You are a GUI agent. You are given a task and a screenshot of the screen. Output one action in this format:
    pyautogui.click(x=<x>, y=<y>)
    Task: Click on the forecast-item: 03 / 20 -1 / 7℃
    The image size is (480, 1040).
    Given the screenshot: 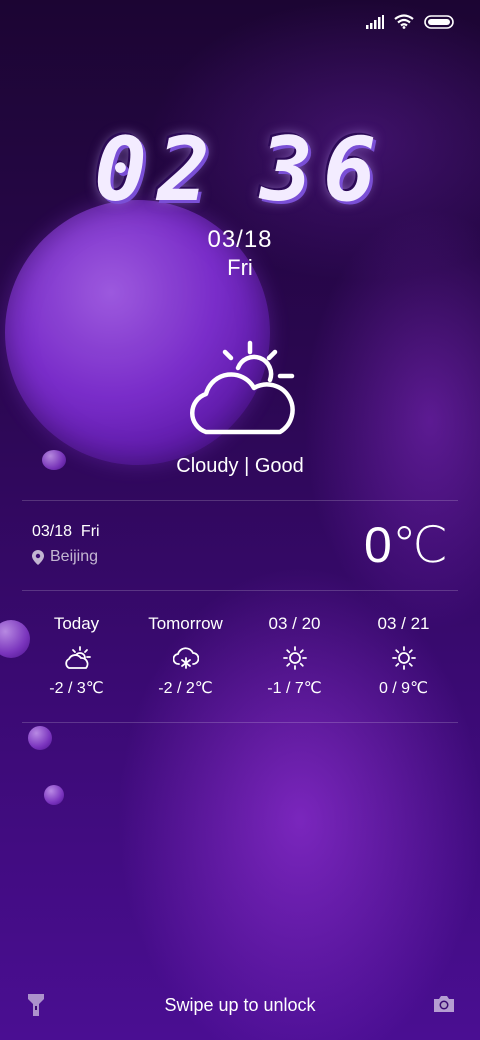 What is the action you would take?
    pyautogui.click(x=294, y=656)
    